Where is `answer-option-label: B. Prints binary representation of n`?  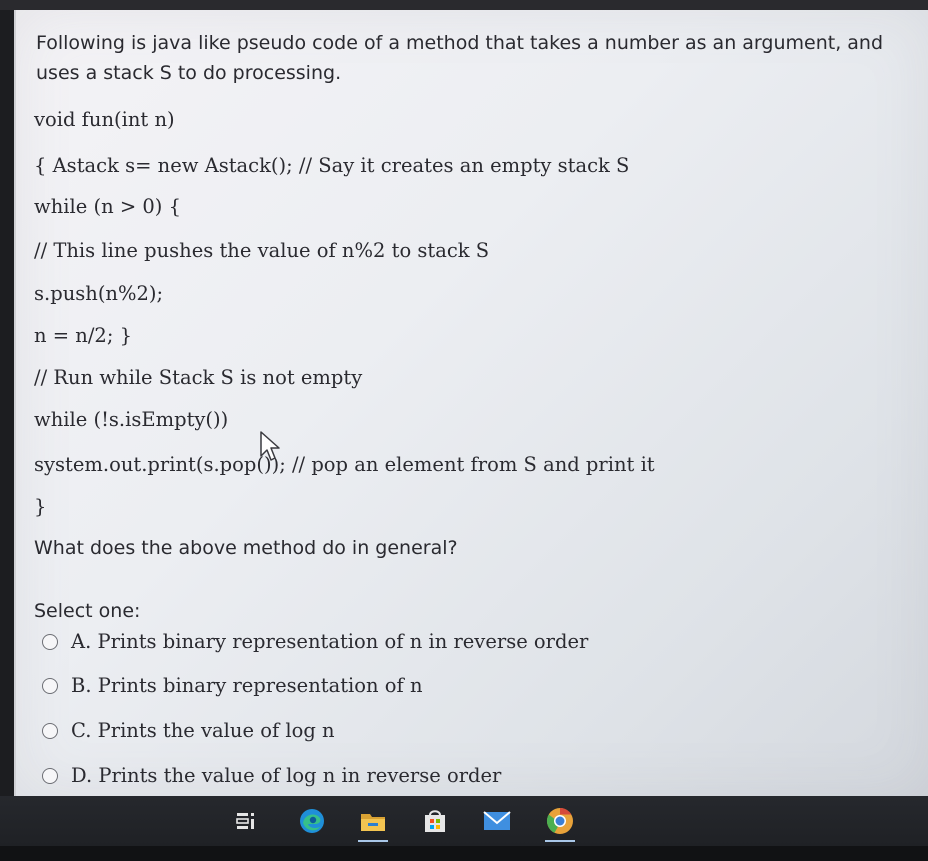
answer-option-label: B. Prints binary representation of n is located at coordinates (247, 685).